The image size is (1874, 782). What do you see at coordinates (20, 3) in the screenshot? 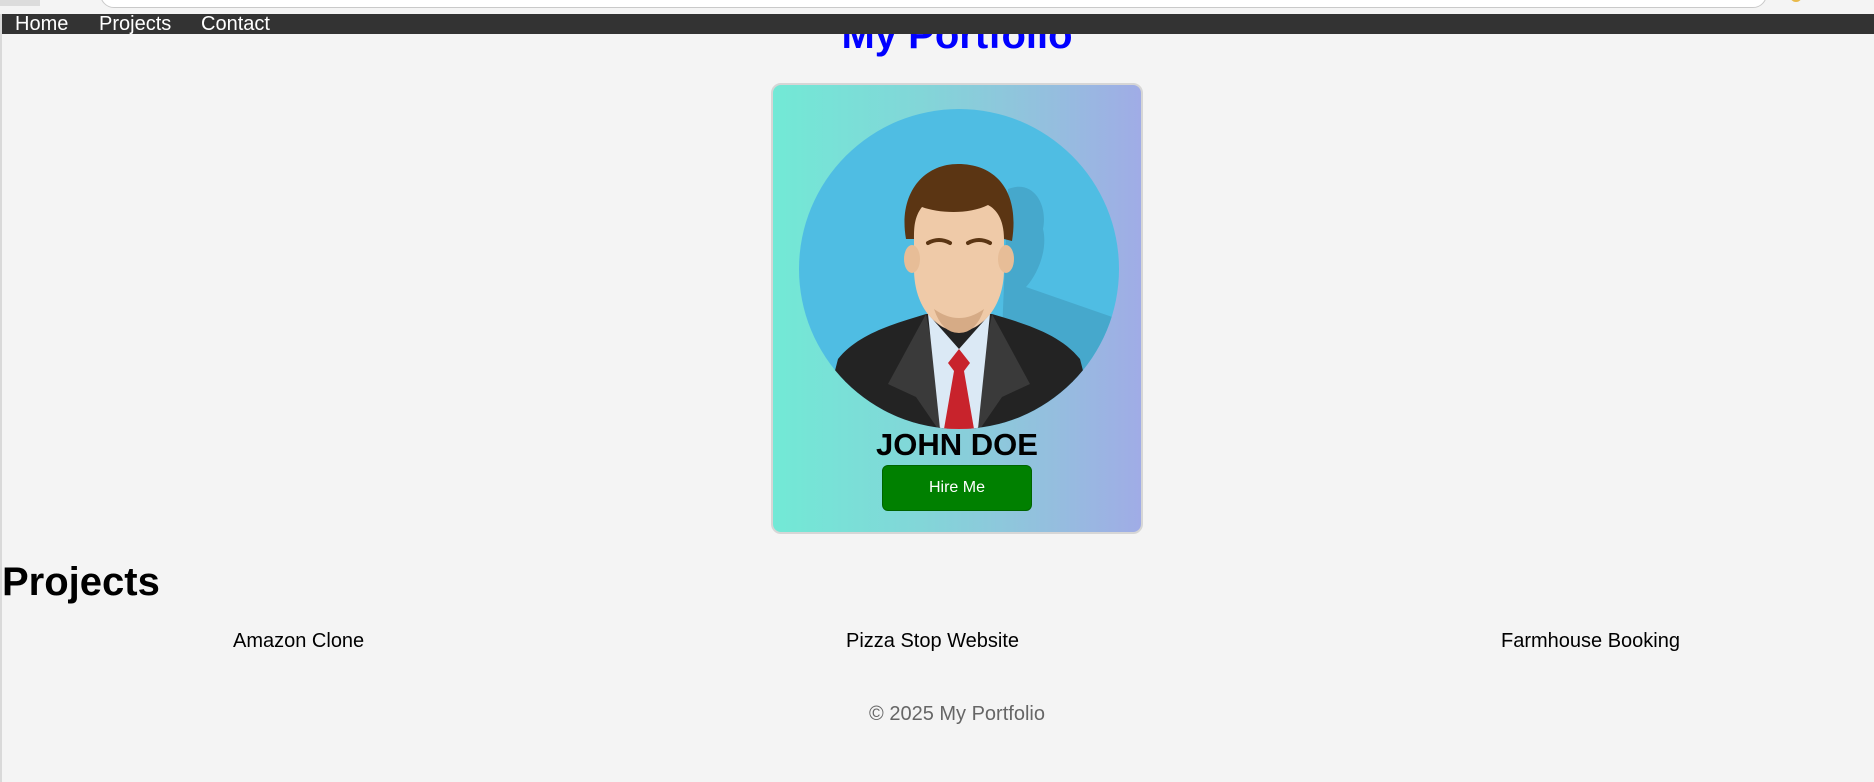
I see `browser-tab-edge` at bounding box center [20, 3].